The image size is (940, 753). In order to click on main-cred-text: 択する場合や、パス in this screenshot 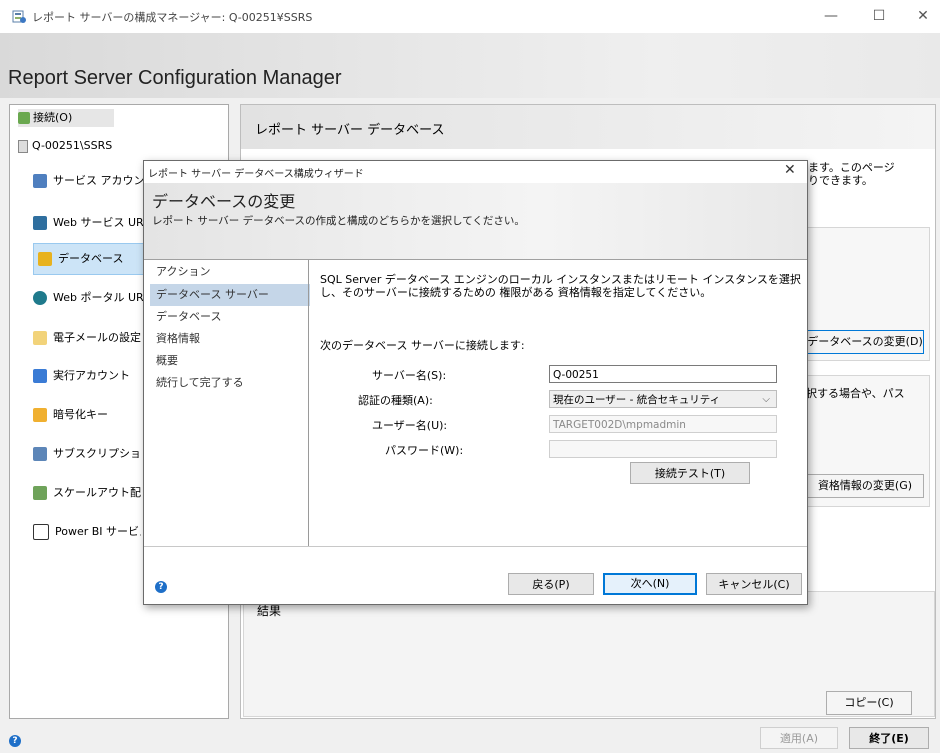, I will do `click(855, 393)`.